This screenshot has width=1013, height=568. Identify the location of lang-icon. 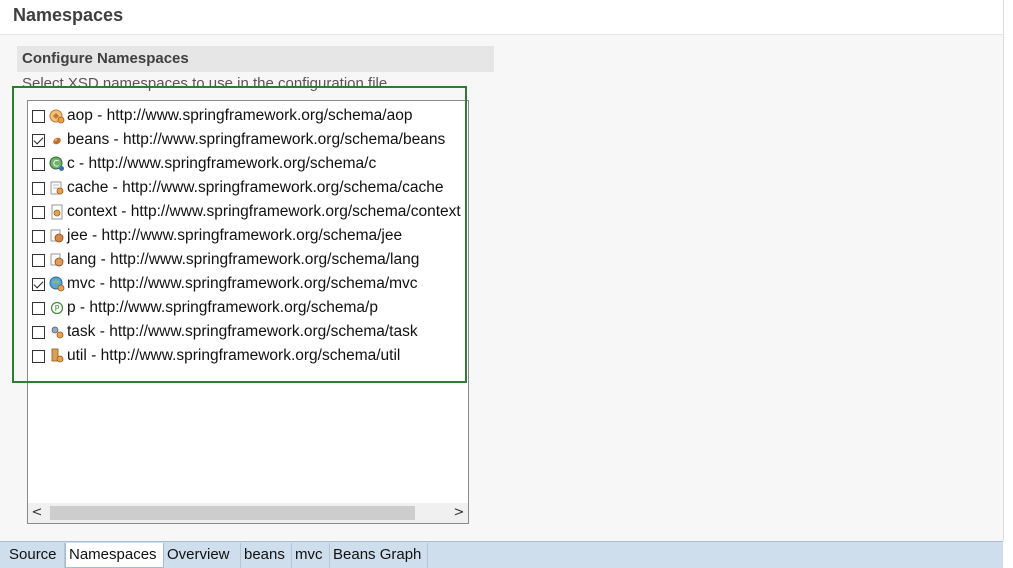
(57, 260).